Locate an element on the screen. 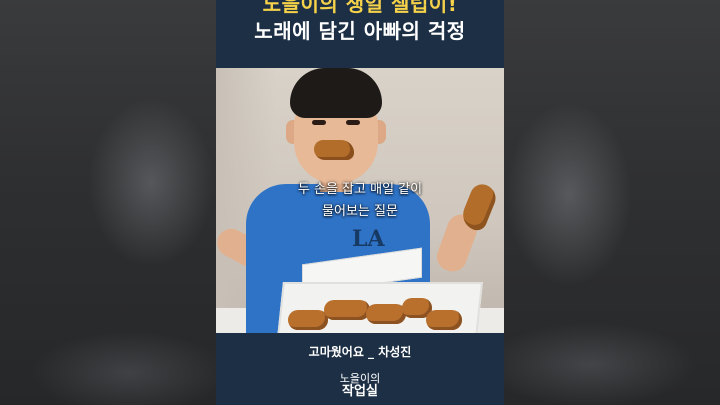 The width and height of the screenshot is (720, 405). child-eye-right is located at coordinates (353, 122).